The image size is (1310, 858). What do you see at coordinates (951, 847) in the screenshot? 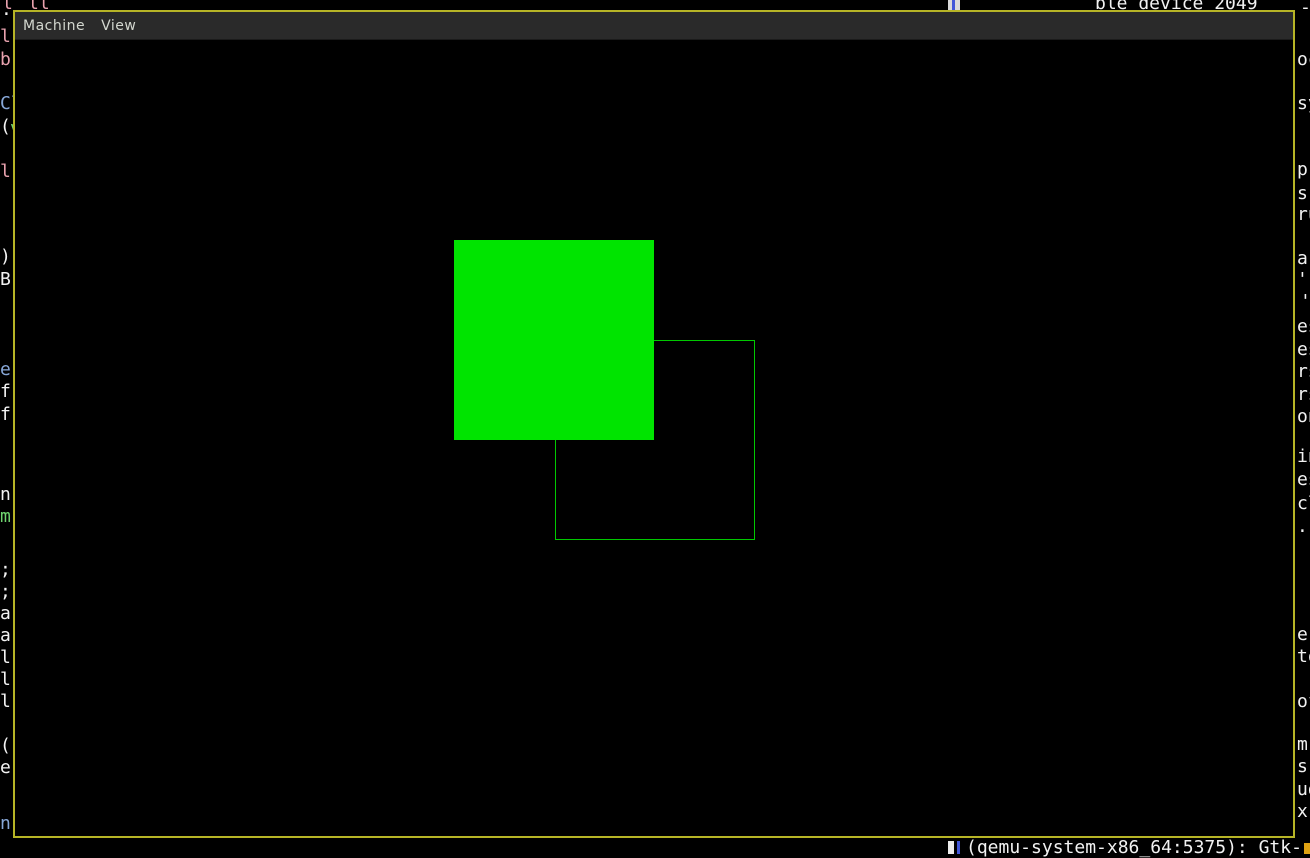
I see `pane-divider-bottom` at bounding box center [951, 847].